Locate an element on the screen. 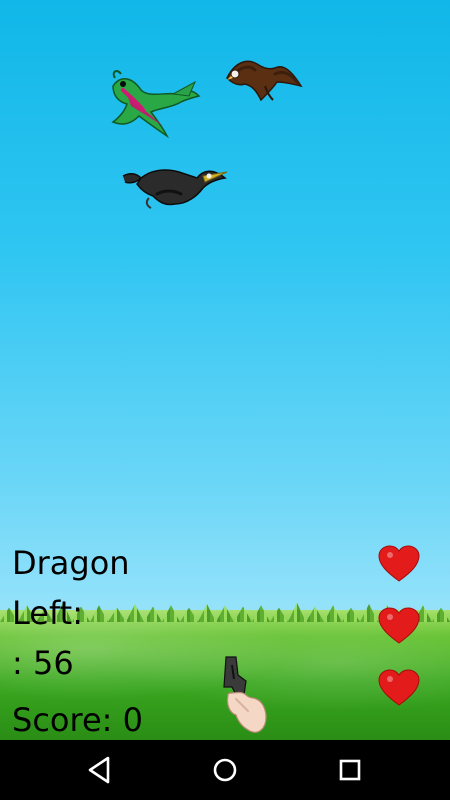 This screenshot has width=450, height=800. square-recents-icon is located at coordinates (350, 770).